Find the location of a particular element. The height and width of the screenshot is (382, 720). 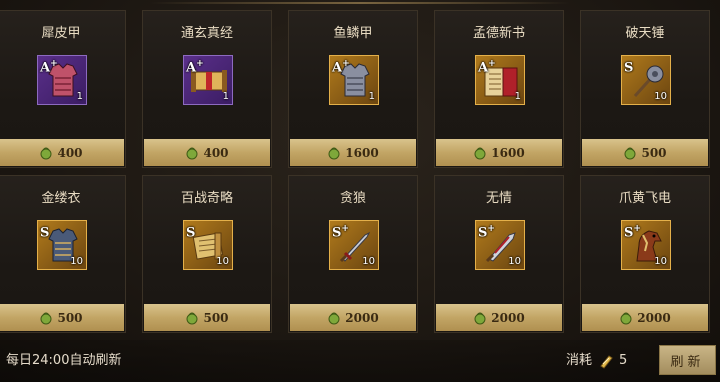

shop-item-card: 无情 S+ 10 2000 is located at coordinates (499, 254).